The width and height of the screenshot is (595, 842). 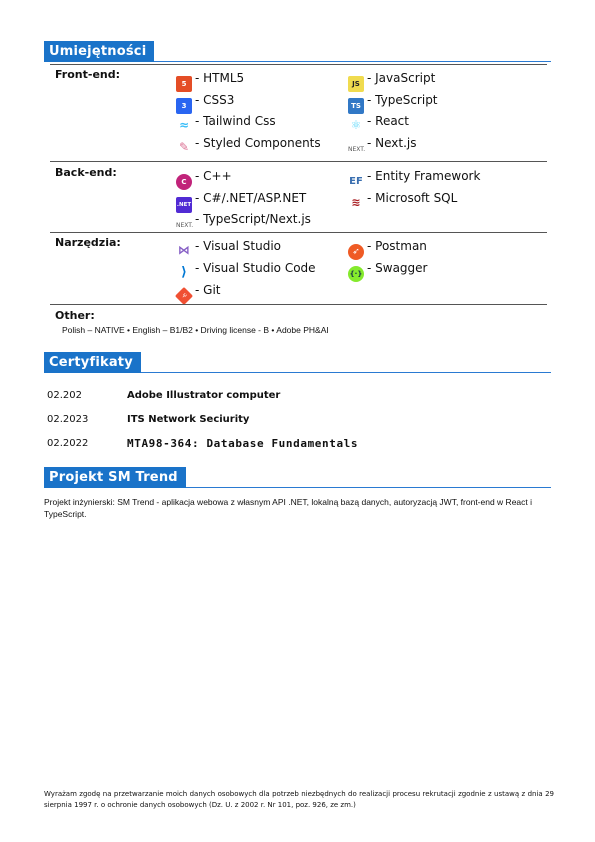 What do you see at coordinates (391, 80) in the screenshot?
I see `skill-javascript: JS - JavaScript` at bounding box center [391, 80].